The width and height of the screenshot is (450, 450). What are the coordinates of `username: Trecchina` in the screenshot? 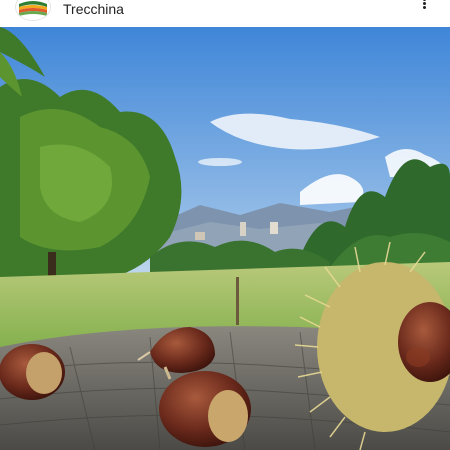 It's located at (93, 9).